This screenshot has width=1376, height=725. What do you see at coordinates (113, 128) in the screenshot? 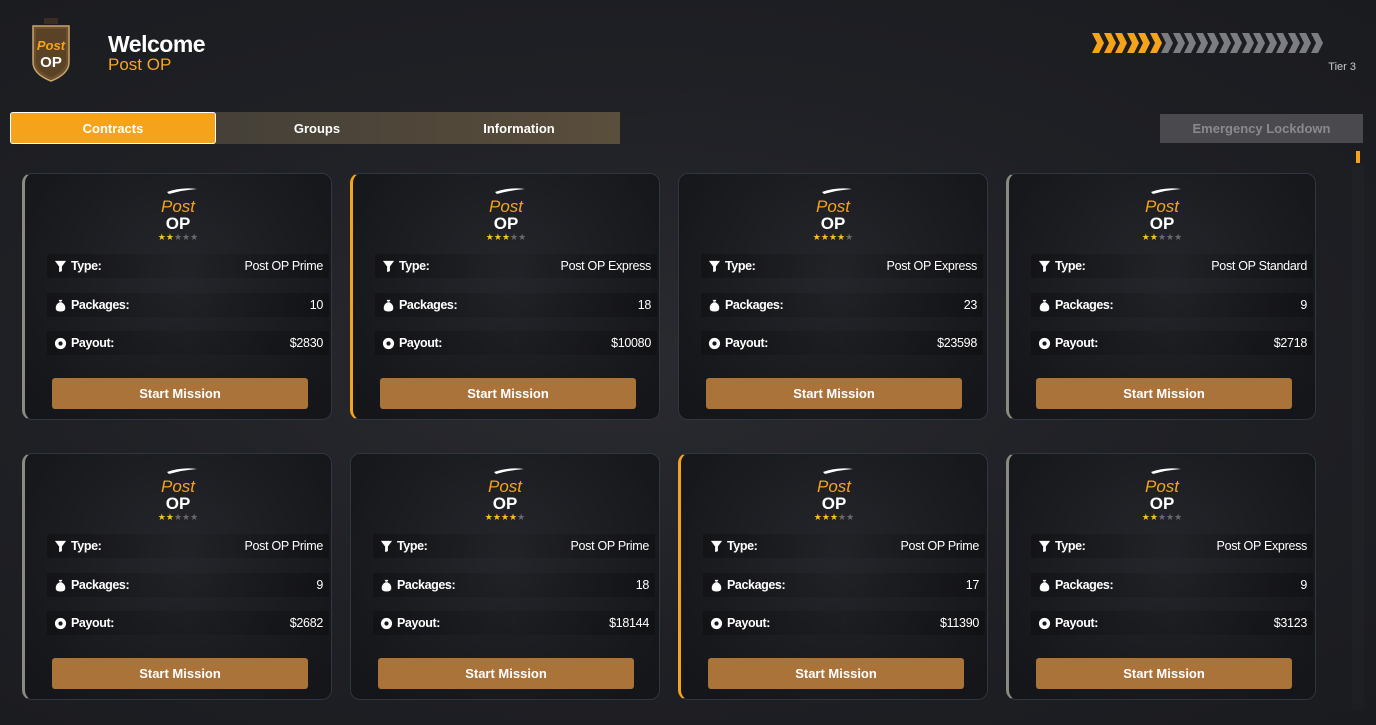
I see `tab-contracts: Contracts` at bounding box center [113, 128].